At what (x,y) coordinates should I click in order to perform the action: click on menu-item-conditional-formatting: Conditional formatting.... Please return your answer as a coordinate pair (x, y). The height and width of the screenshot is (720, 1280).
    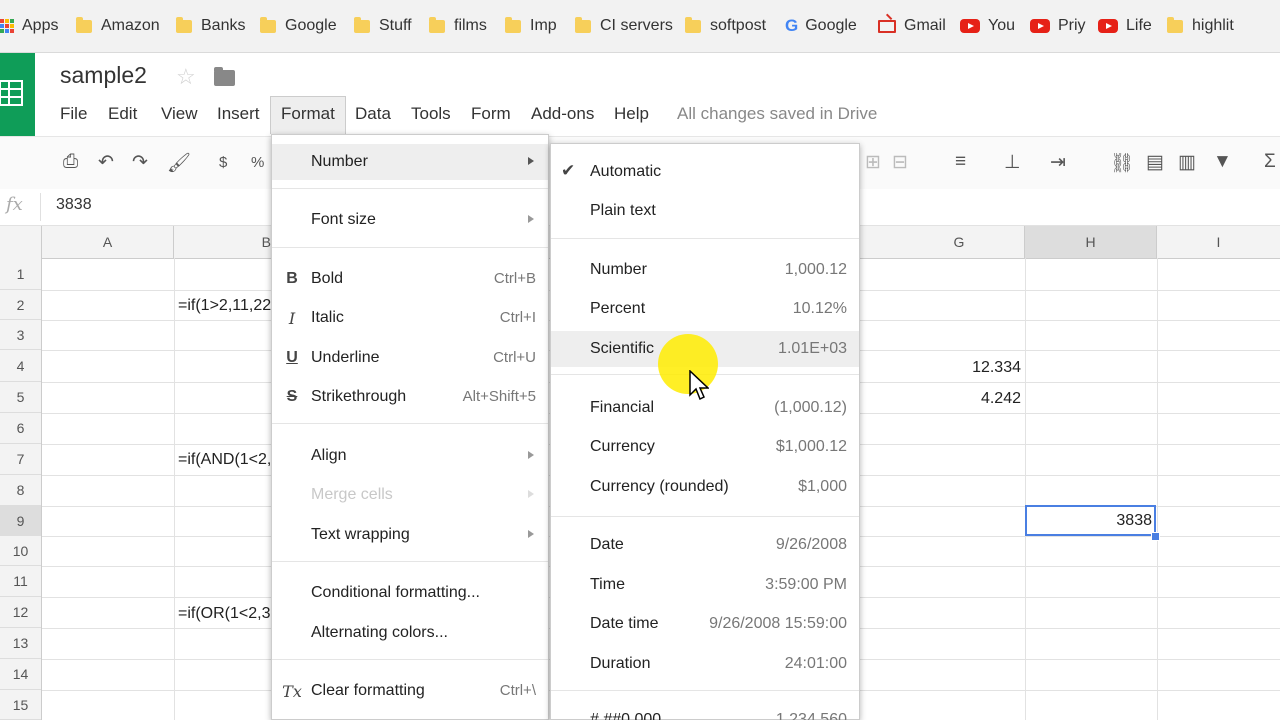
    Looking at the image, I should click on (410, 593).